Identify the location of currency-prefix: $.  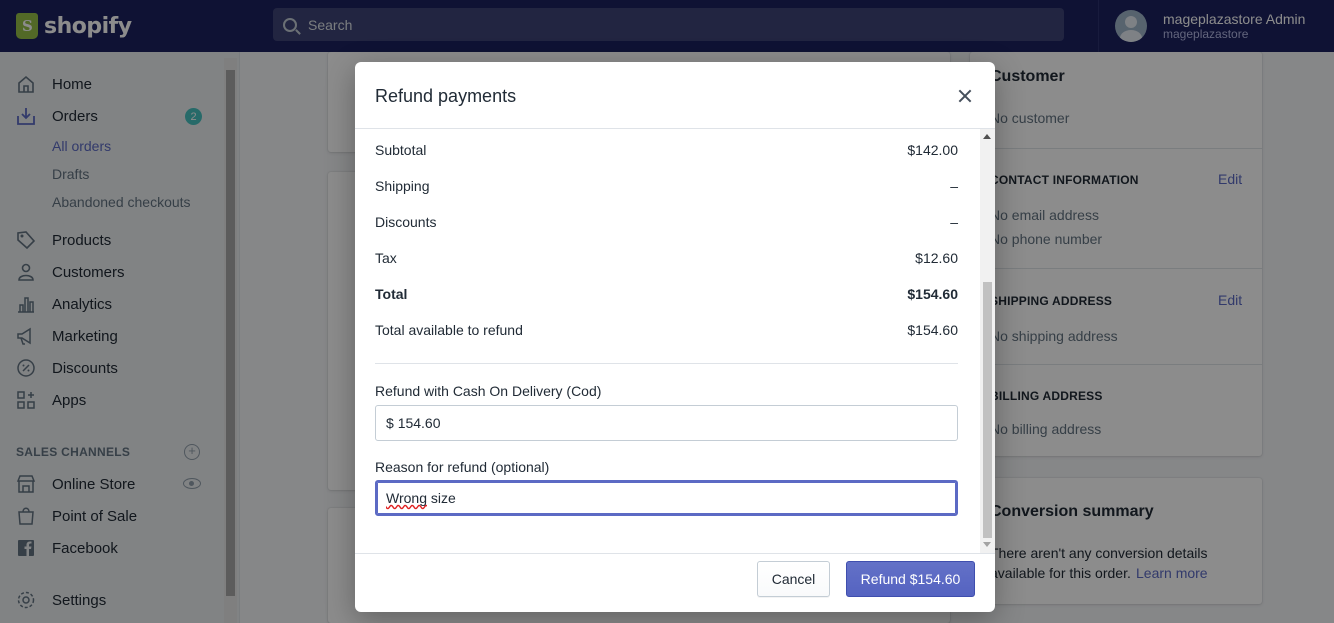
(390, 423).